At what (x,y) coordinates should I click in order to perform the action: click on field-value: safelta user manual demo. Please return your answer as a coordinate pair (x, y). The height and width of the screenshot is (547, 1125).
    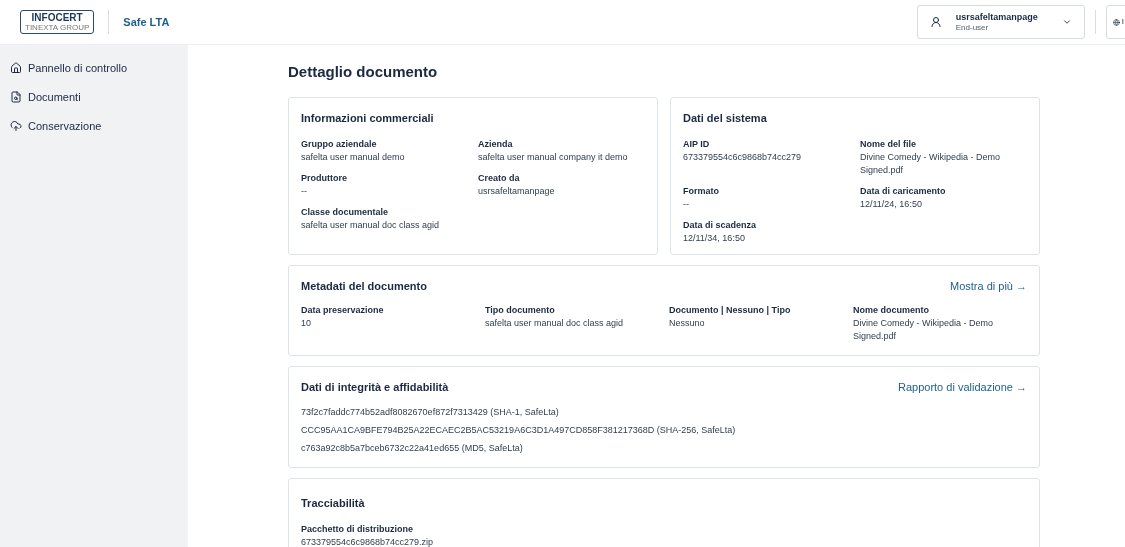
    Looking at the image, I should click on (353, 157).